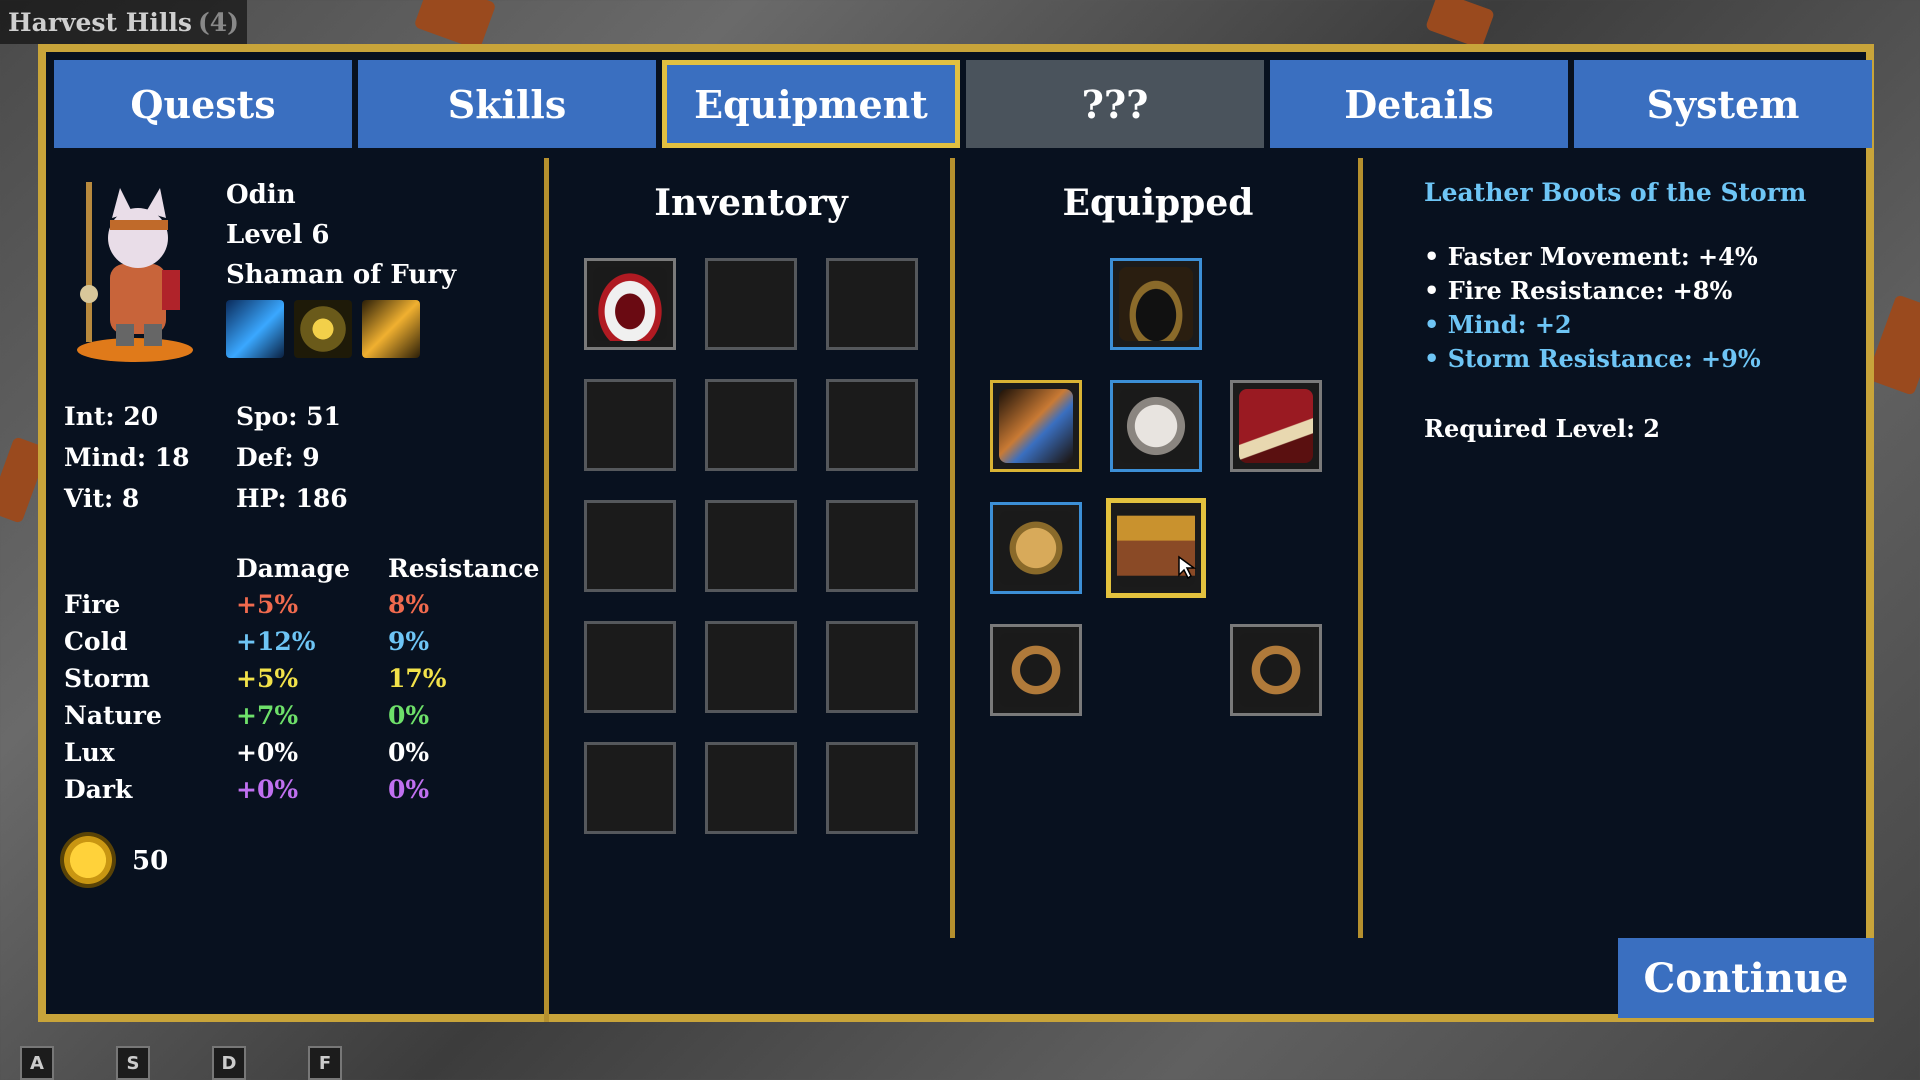 The image size is (1920, 1080). I want to click on equip-slot-offhand, so click(1276, 426).